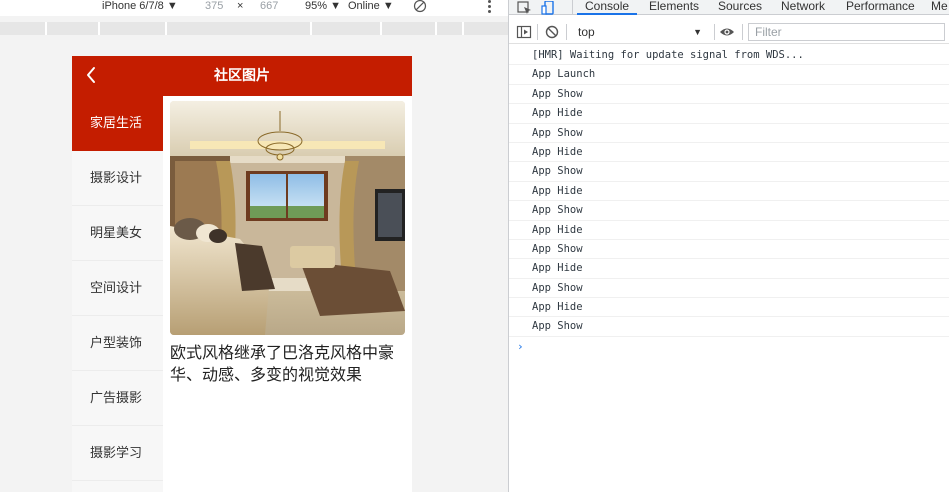 The height and width of the screenshot is (492, 949). I want to click on device-select: iPhone 6/7/8 ▼, so click(140, 6).